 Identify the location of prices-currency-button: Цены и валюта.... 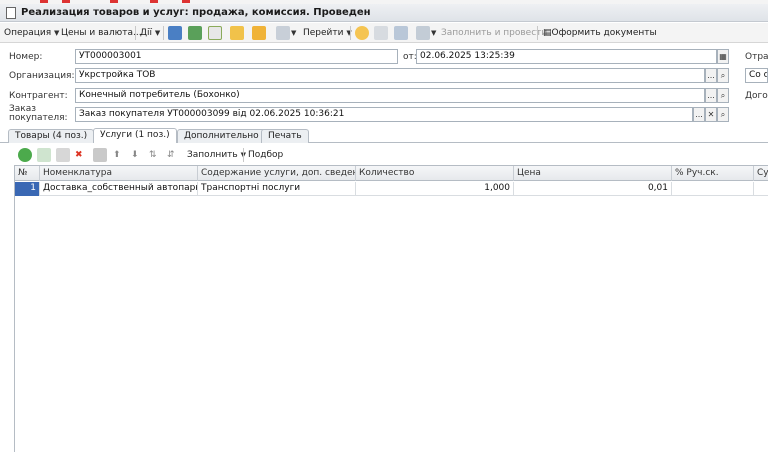
(101, 33).